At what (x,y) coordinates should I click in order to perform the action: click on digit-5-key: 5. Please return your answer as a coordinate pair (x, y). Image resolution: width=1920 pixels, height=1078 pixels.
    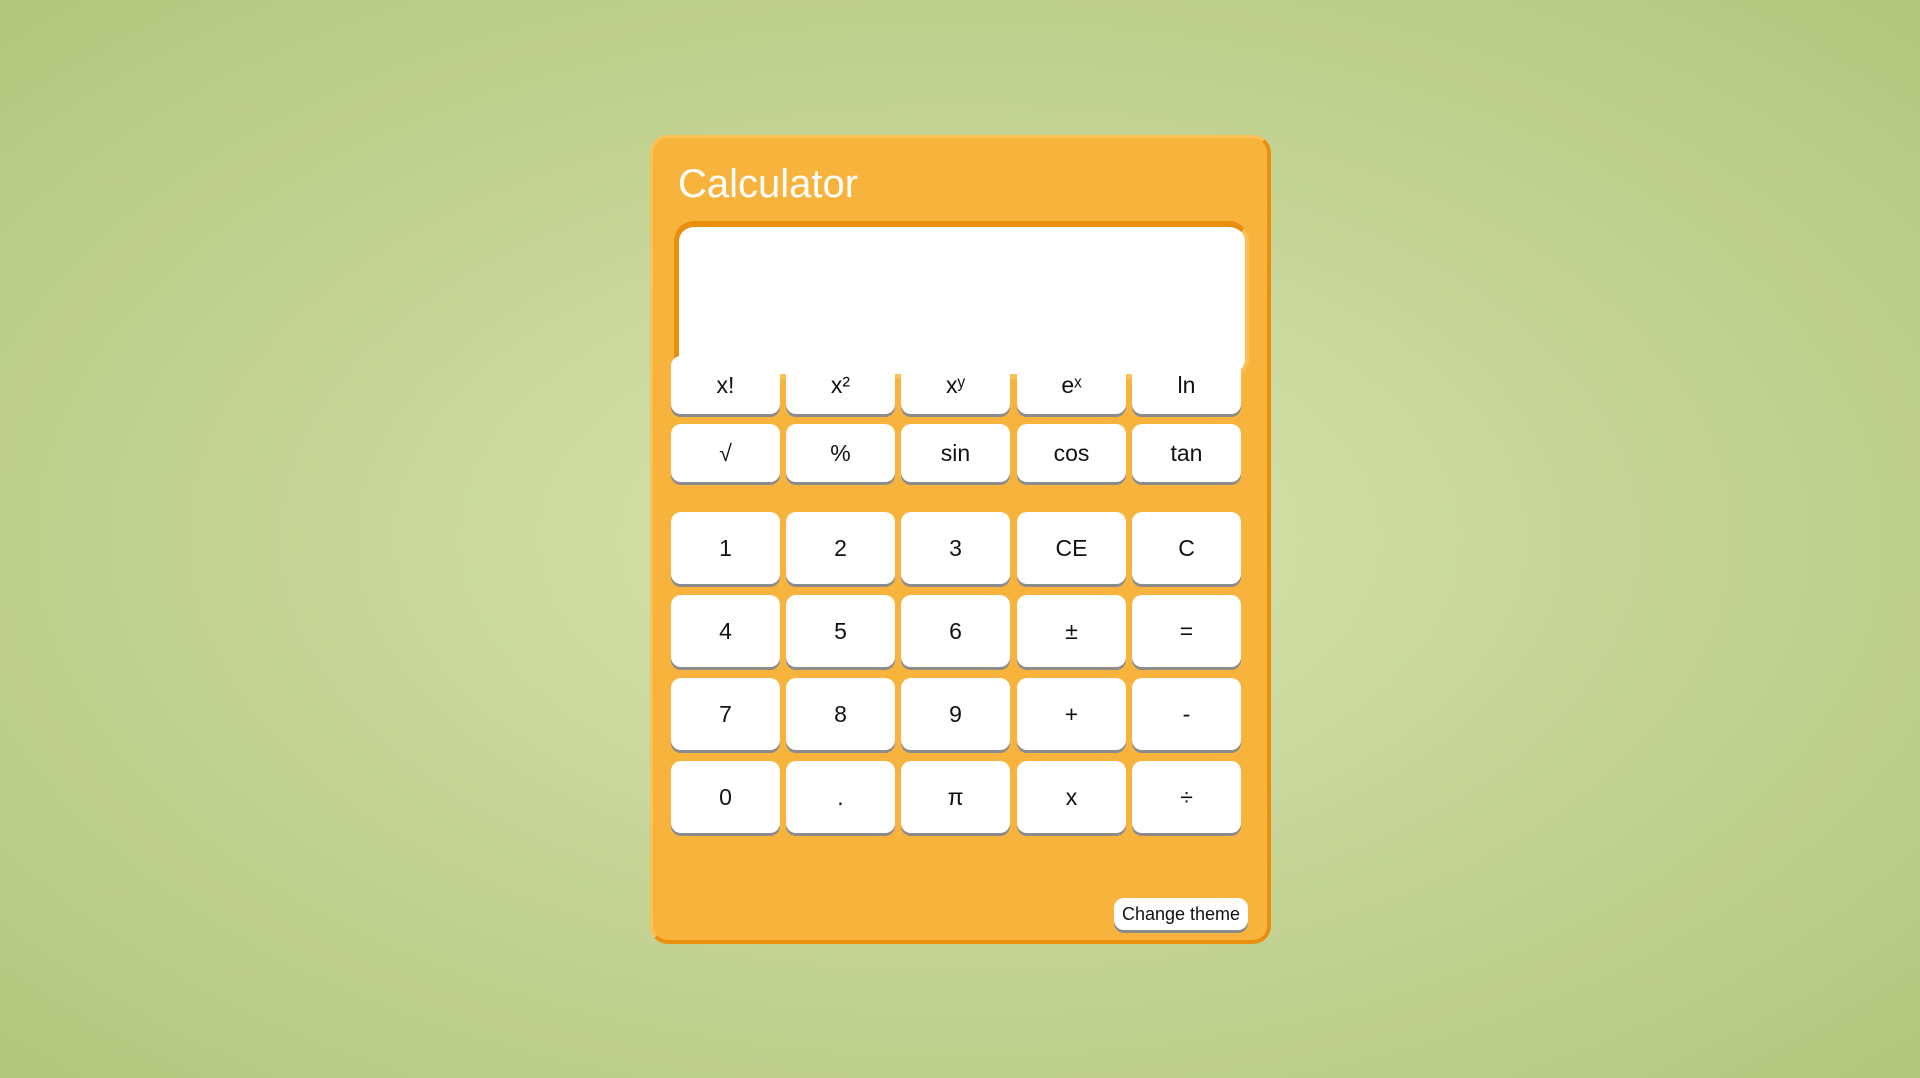
    Looking at the image, I should click on (840, 631).